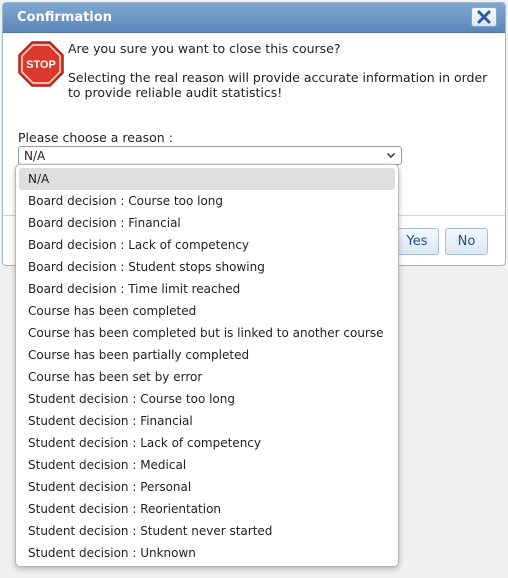 The width and height of the screenshot is (508, 578). Describe the element at coordinates (207, 553) in the screenshot. I see `reason-option: Student decision : Unknown` at that location.